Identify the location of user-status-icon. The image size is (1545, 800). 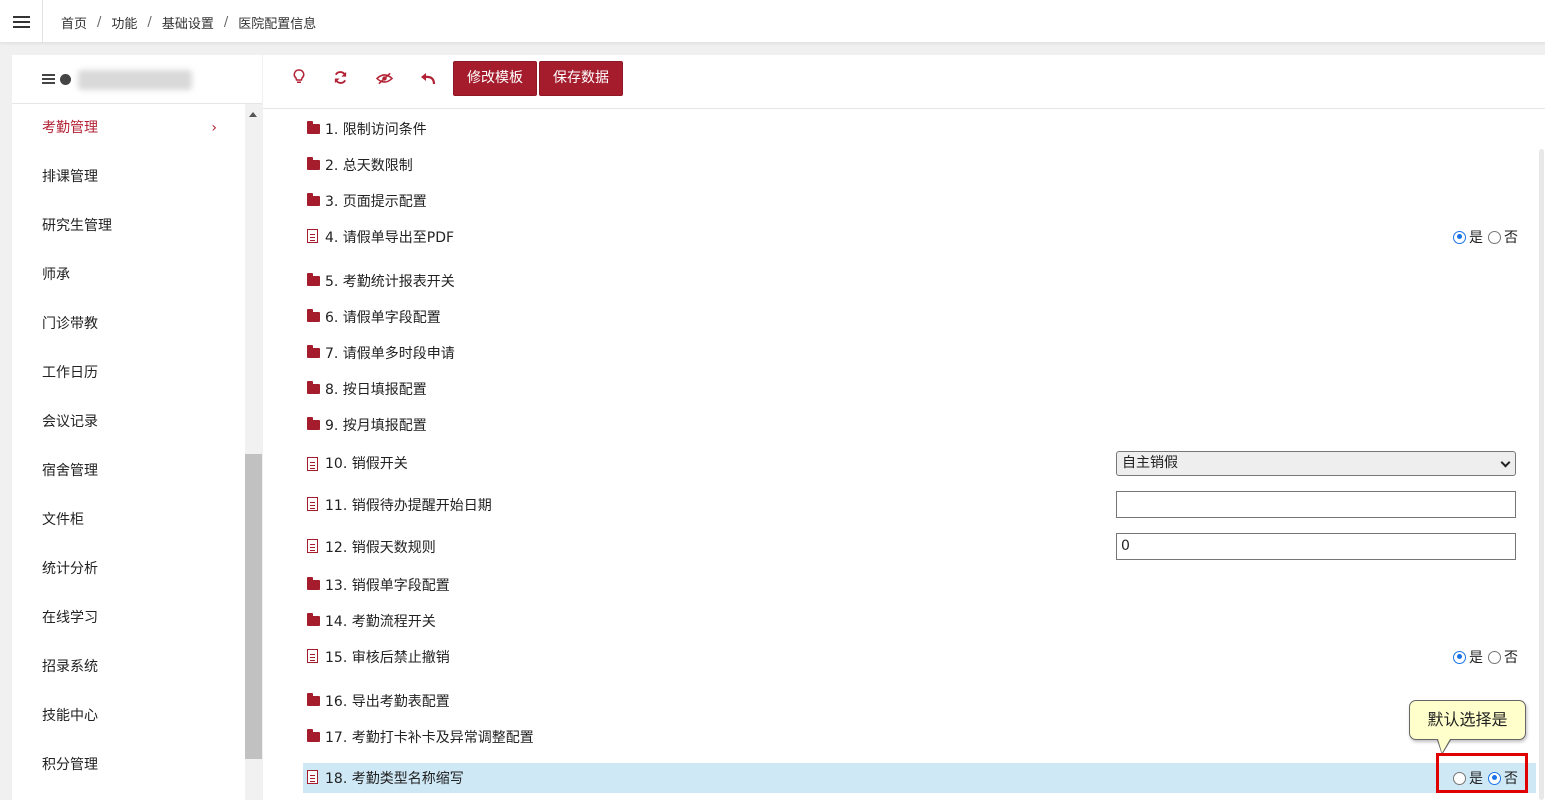
(65, 79).